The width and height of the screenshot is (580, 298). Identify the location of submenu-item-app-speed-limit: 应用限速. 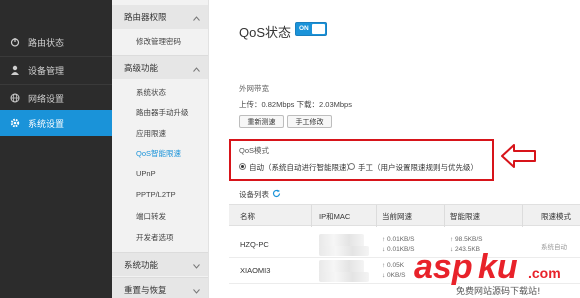
(151, 133).